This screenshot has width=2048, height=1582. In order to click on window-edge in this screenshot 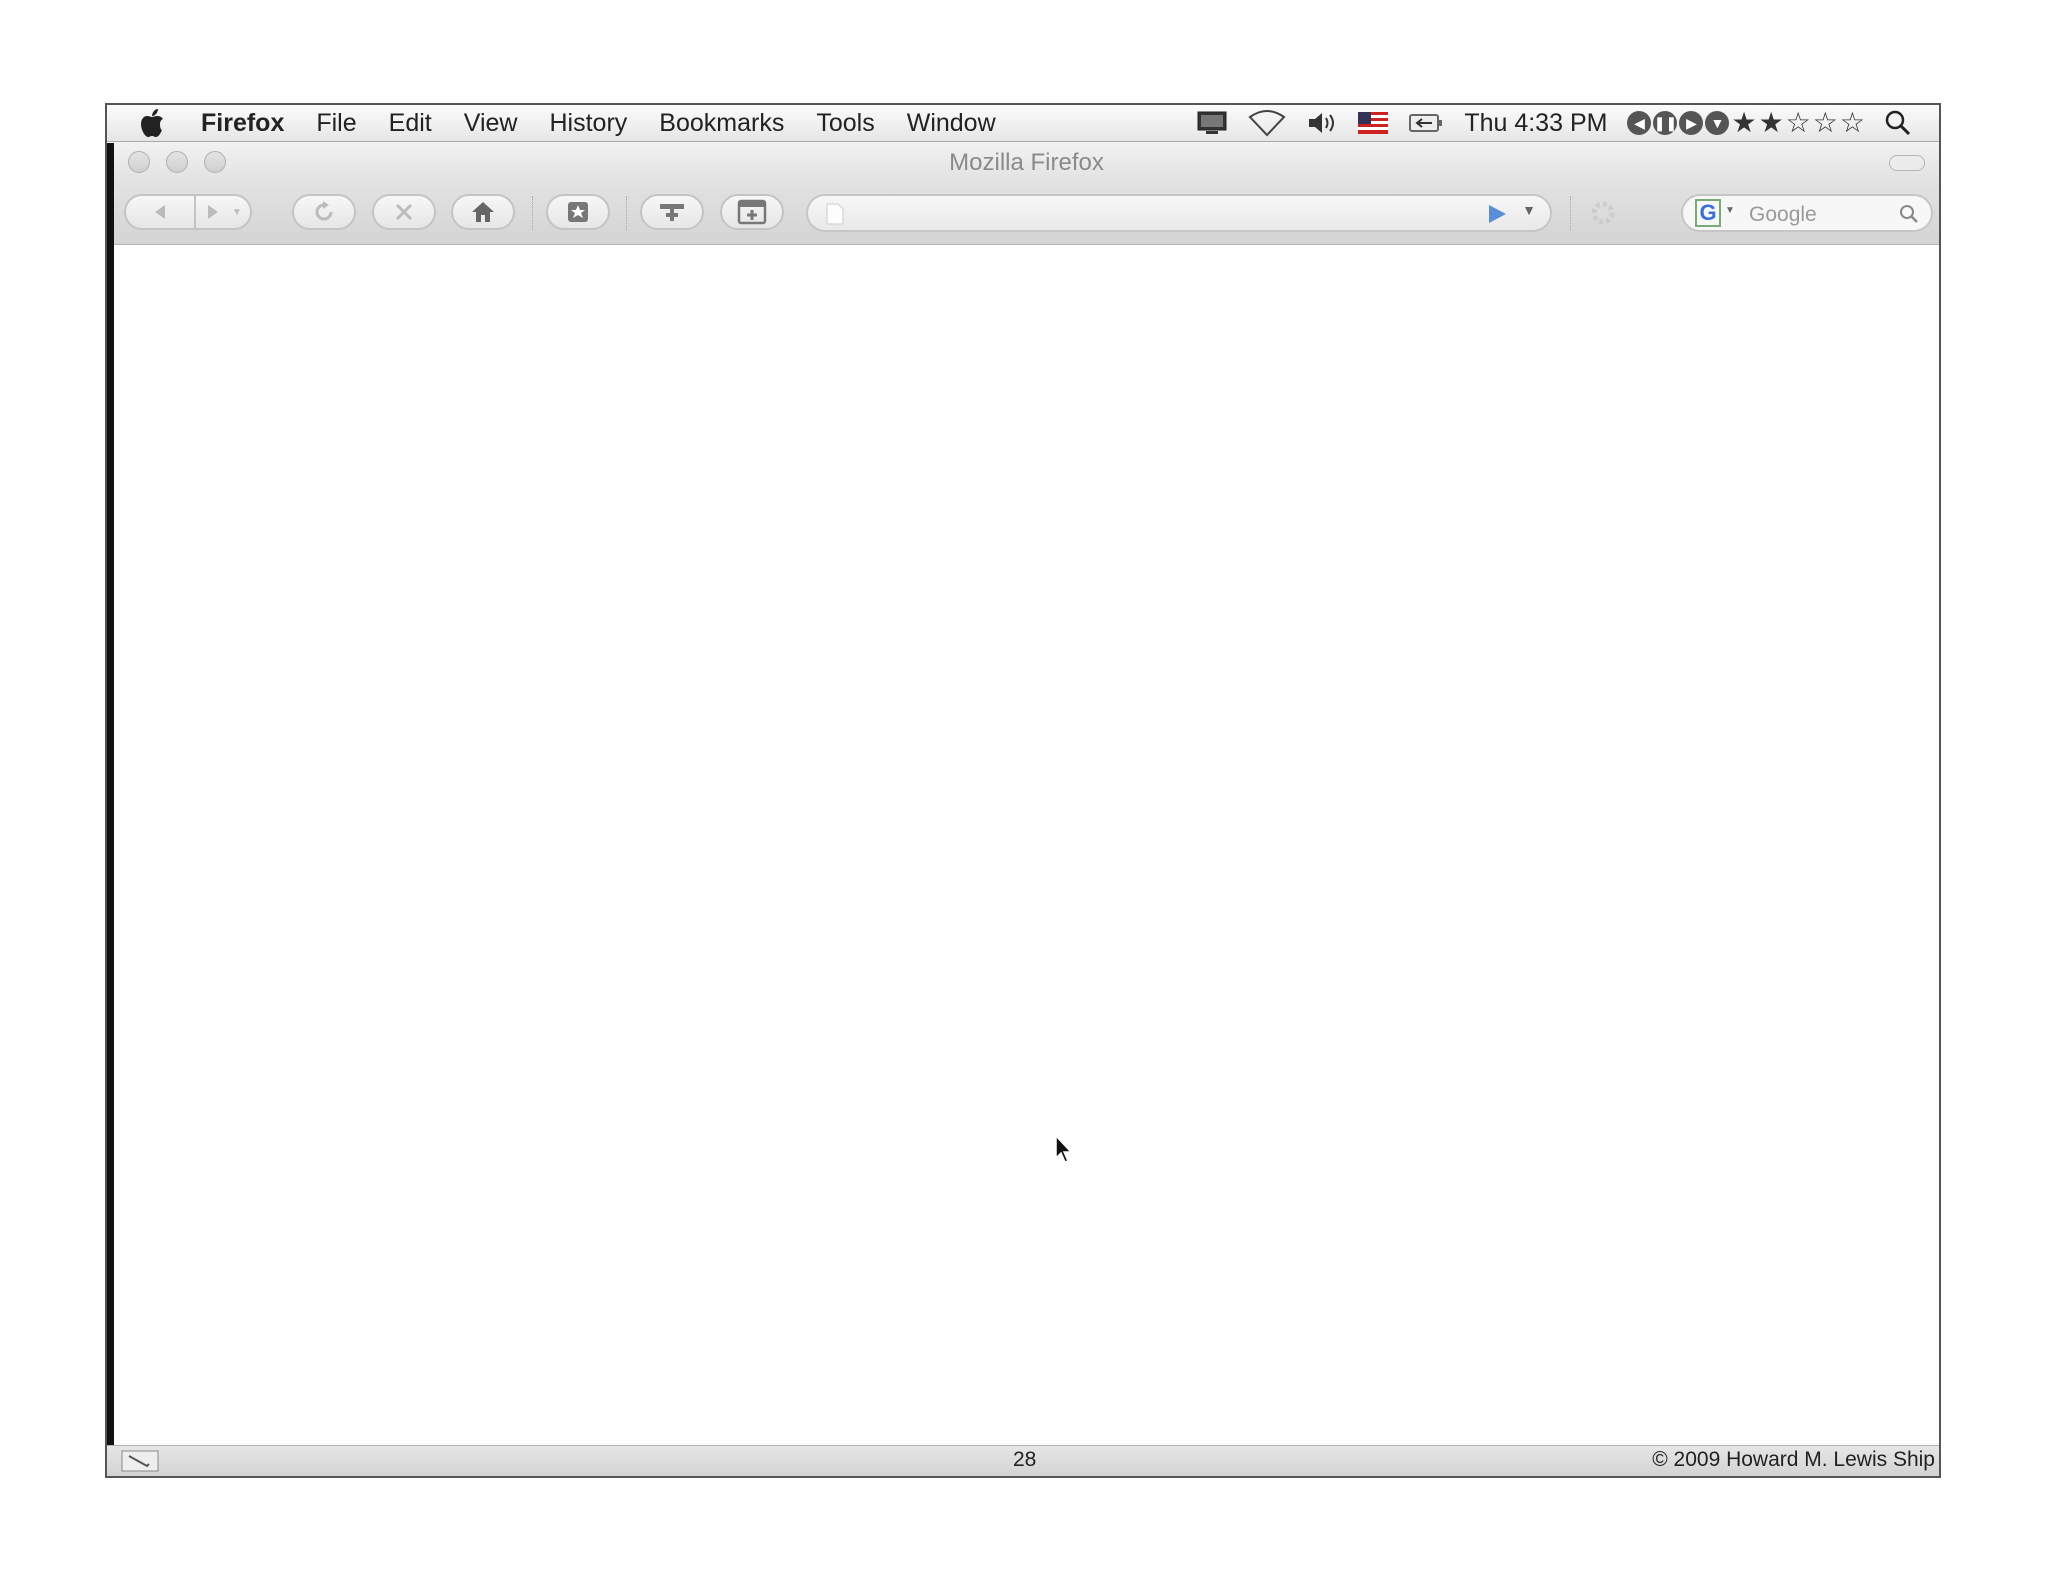, I will do `click(110, 794)`.